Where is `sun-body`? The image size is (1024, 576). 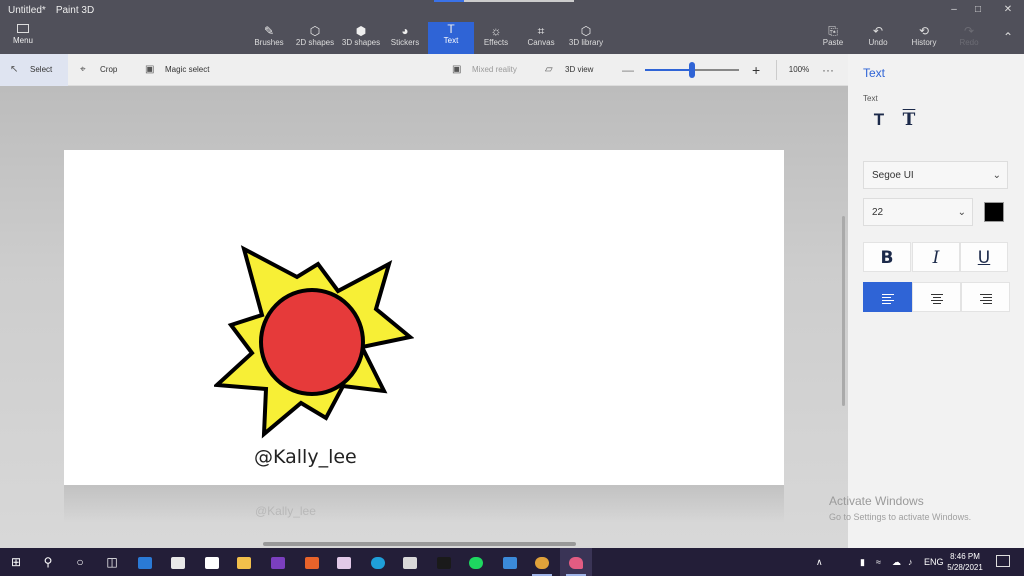
sun-body is located at coordinates (312, 342).